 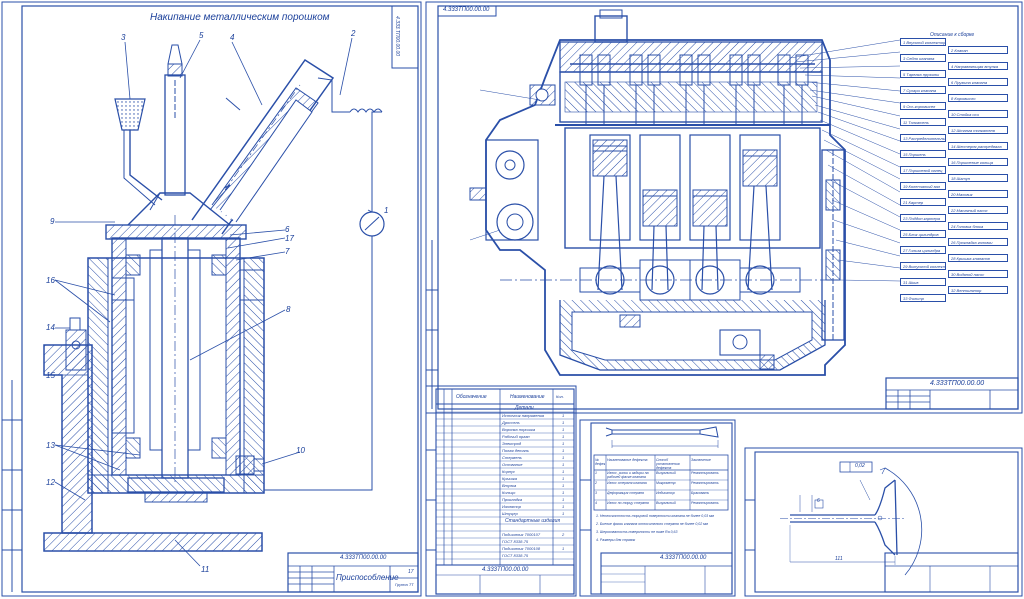 I want to click on spec-std-row-name: Подшипник 7000108, so click(x=521, y=548).